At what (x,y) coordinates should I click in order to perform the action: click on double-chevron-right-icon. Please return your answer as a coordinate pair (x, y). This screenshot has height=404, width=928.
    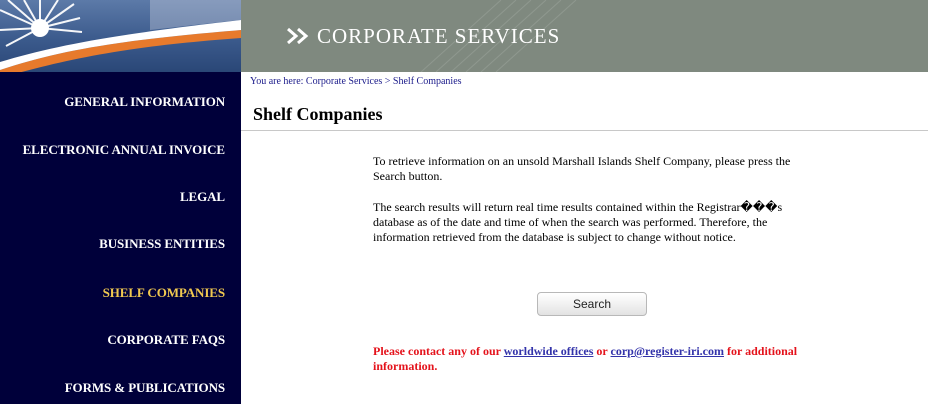
    Looking at the image, I should click on (298, 36).